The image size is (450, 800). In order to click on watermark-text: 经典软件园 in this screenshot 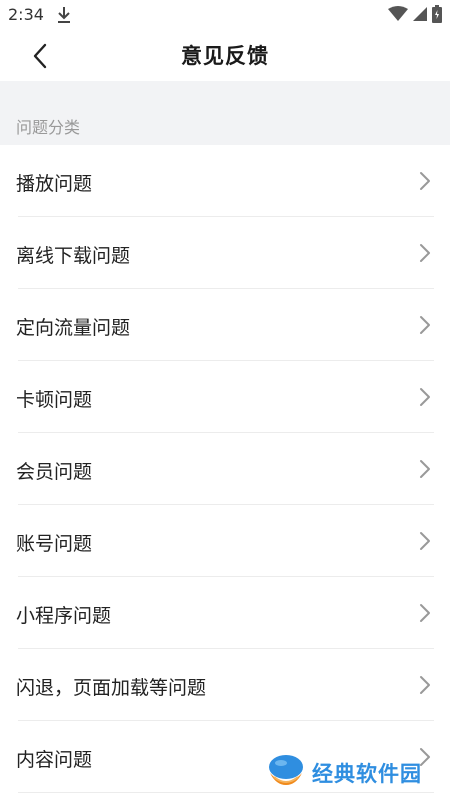, I will do `click(367, 774)`.